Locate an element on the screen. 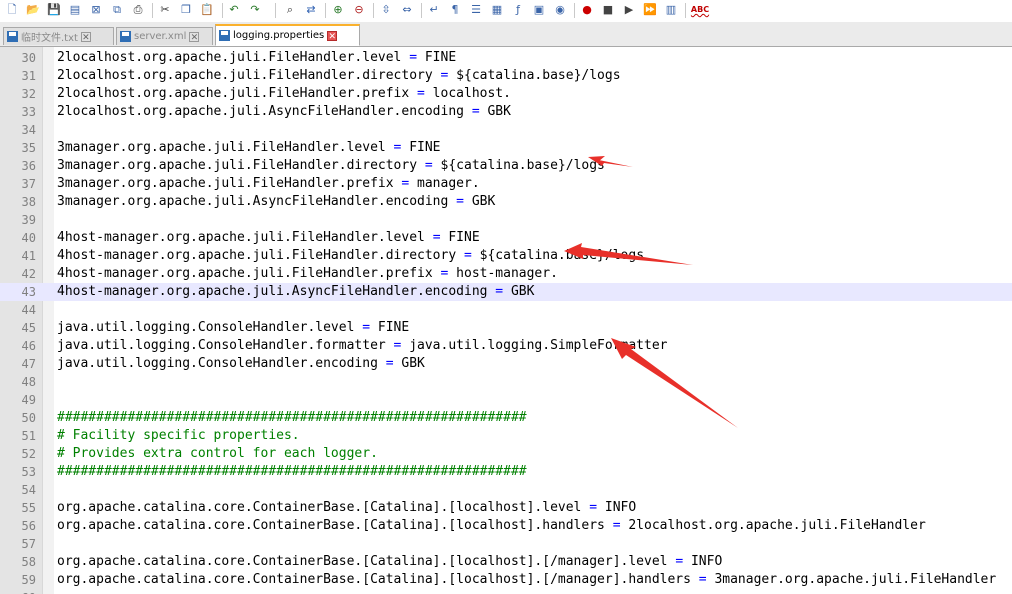 This screenshot has height=594, width=1012. function-list-icon: ƒ is located at coordinates (518, 10).